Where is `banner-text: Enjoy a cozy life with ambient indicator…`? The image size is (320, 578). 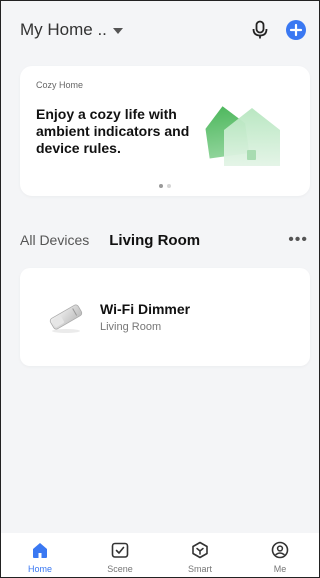
banner-text: Enjoy a cozy life with ambient indicator… is located at coordinates (113, 131).